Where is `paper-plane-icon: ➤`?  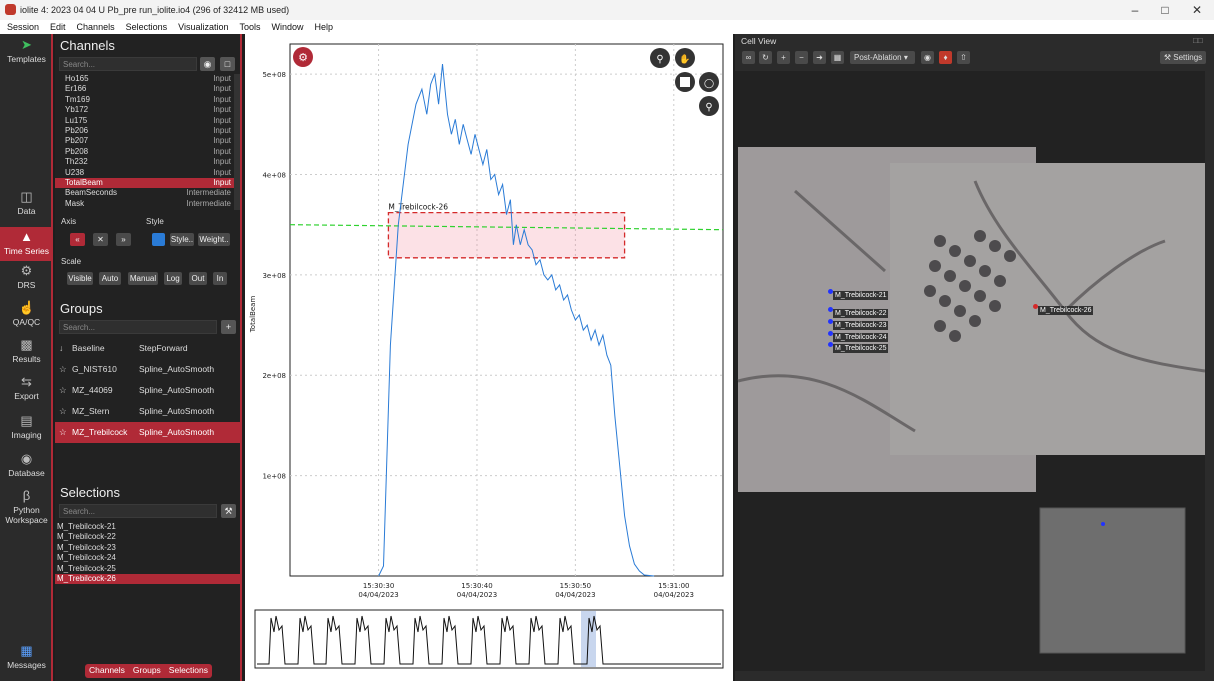 paper-plane-icon: ➤ is located at coordinates (26, 44).